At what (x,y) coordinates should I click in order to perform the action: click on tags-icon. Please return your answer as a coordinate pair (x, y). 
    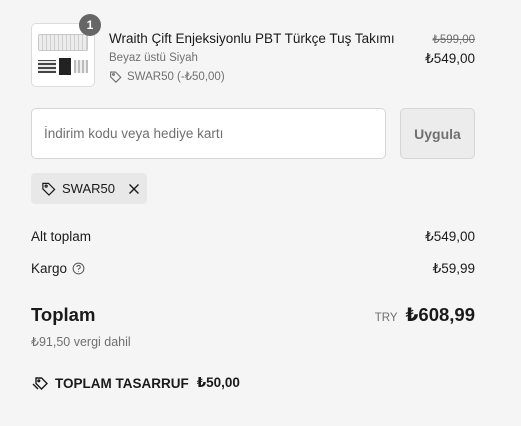
    Looking at the image, I should click on (40, 383).